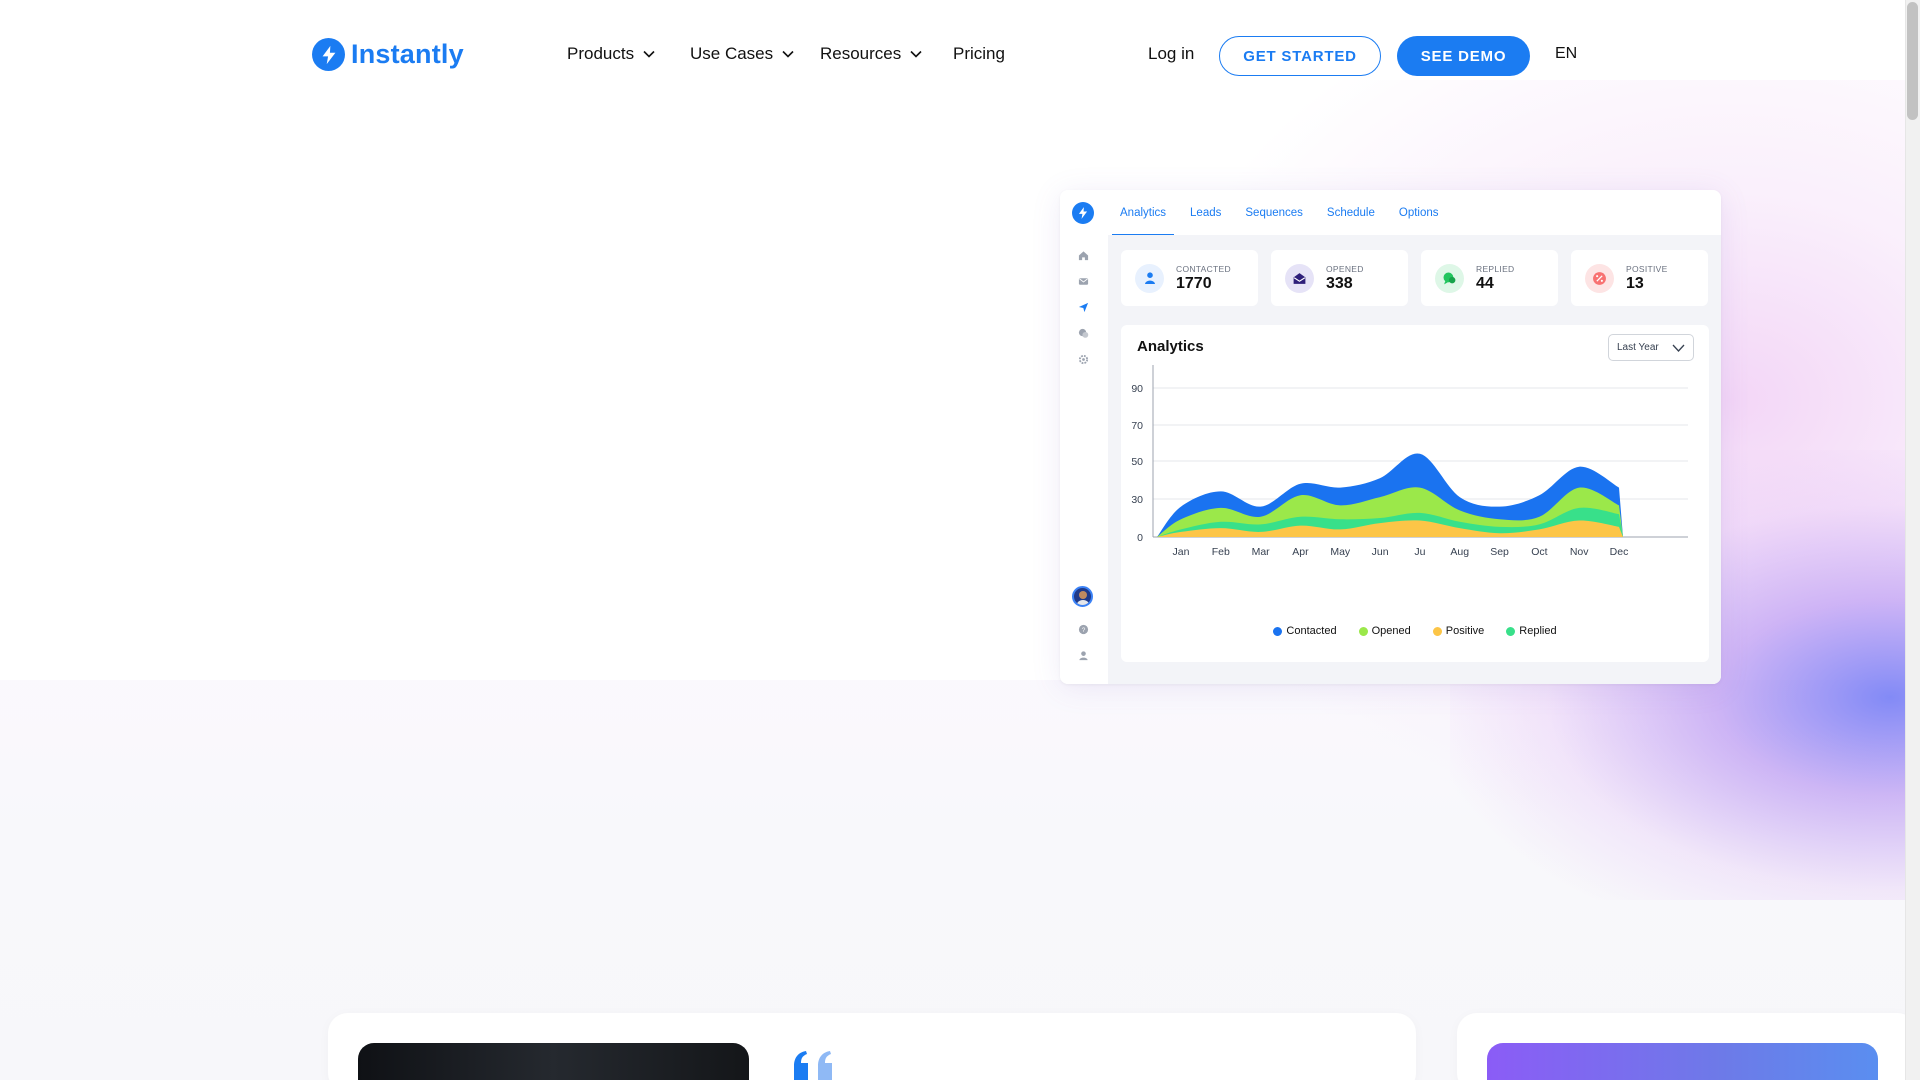  I want to click on tab-analytics: Analytics, so click(1143, 212).